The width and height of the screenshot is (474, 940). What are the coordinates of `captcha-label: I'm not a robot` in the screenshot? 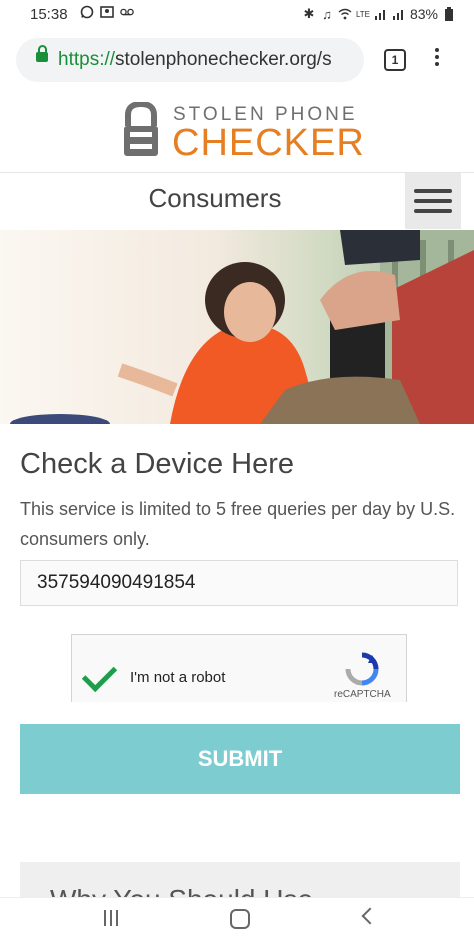 It's located at (178, 677).